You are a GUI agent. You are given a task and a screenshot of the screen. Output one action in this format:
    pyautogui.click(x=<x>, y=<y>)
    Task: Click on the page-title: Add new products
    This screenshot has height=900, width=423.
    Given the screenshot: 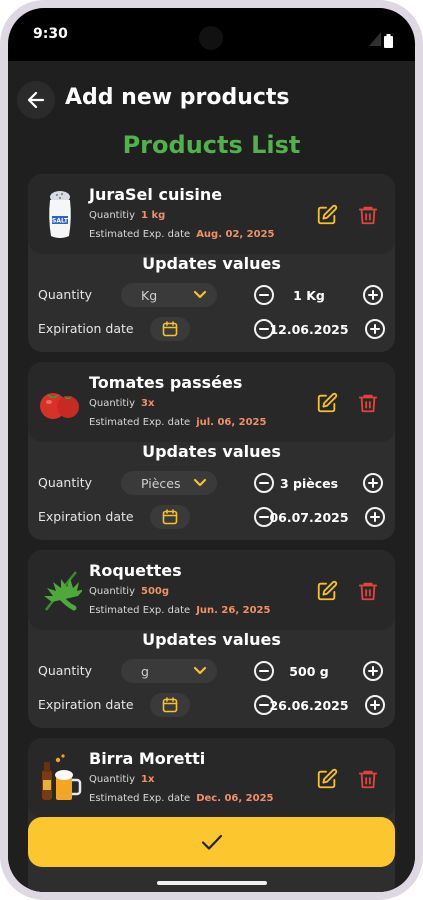 What is the action you would take?
    pyautogui.click(x=177, y=97)
    